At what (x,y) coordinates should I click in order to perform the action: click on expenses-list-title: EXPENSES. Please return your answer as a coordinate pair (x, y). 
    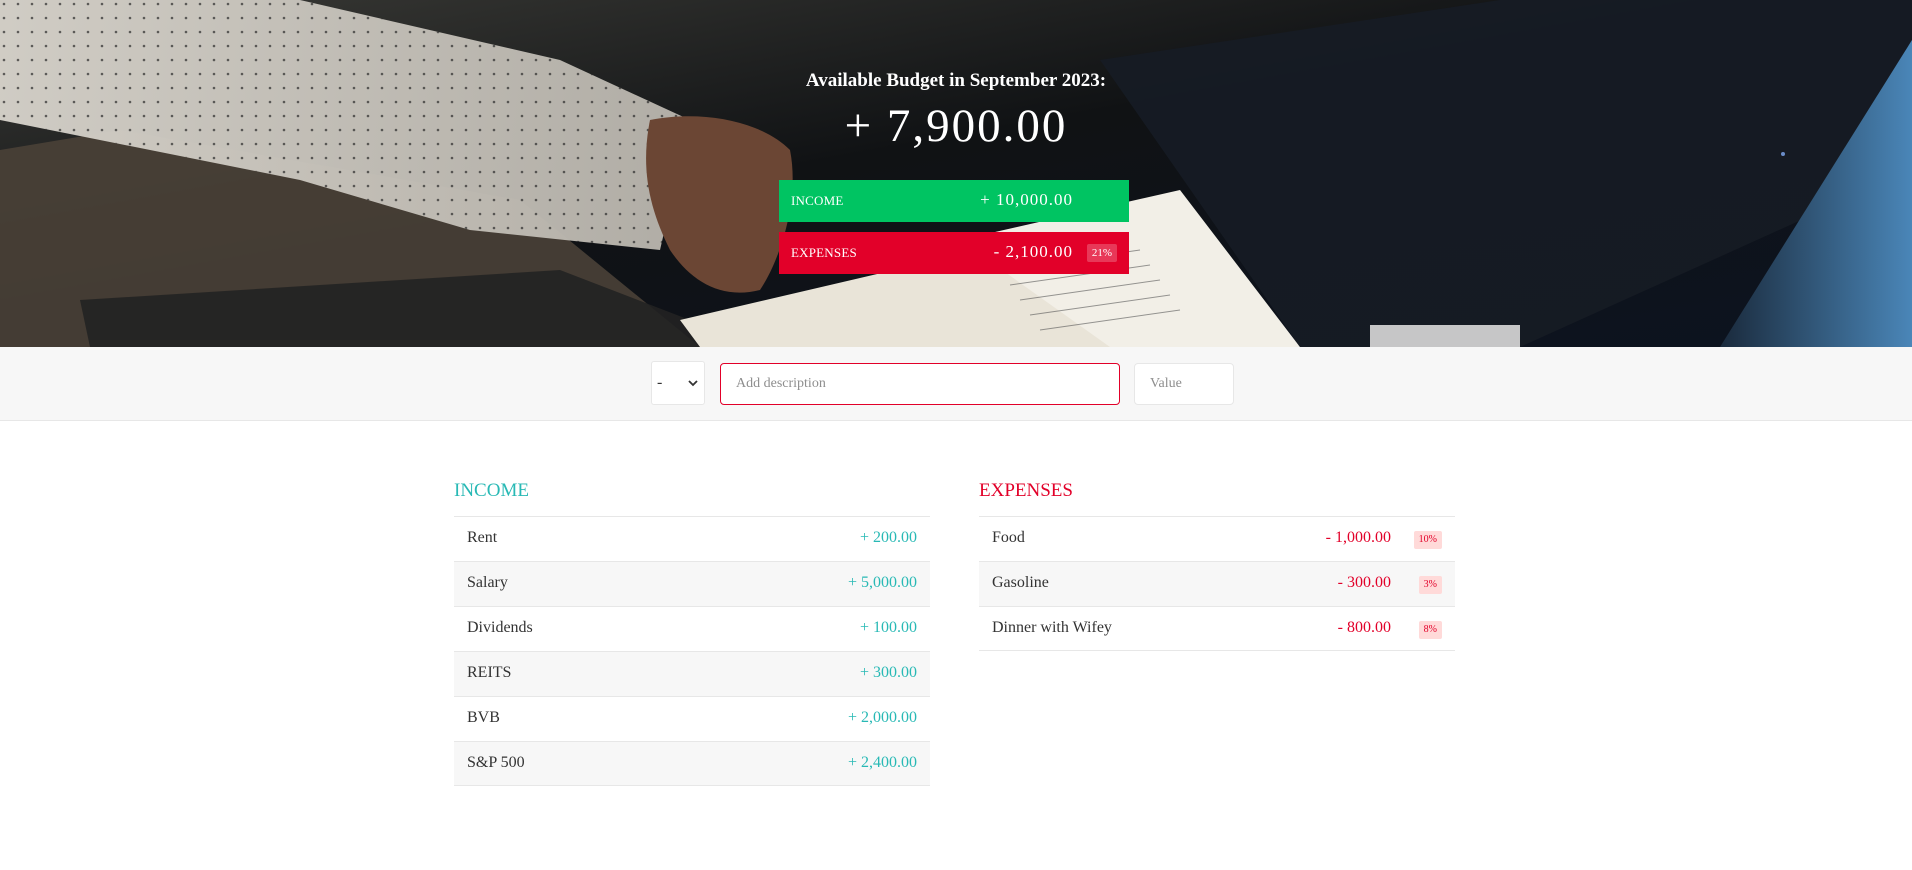
    Looking at the image, I should click on (1026, 490).